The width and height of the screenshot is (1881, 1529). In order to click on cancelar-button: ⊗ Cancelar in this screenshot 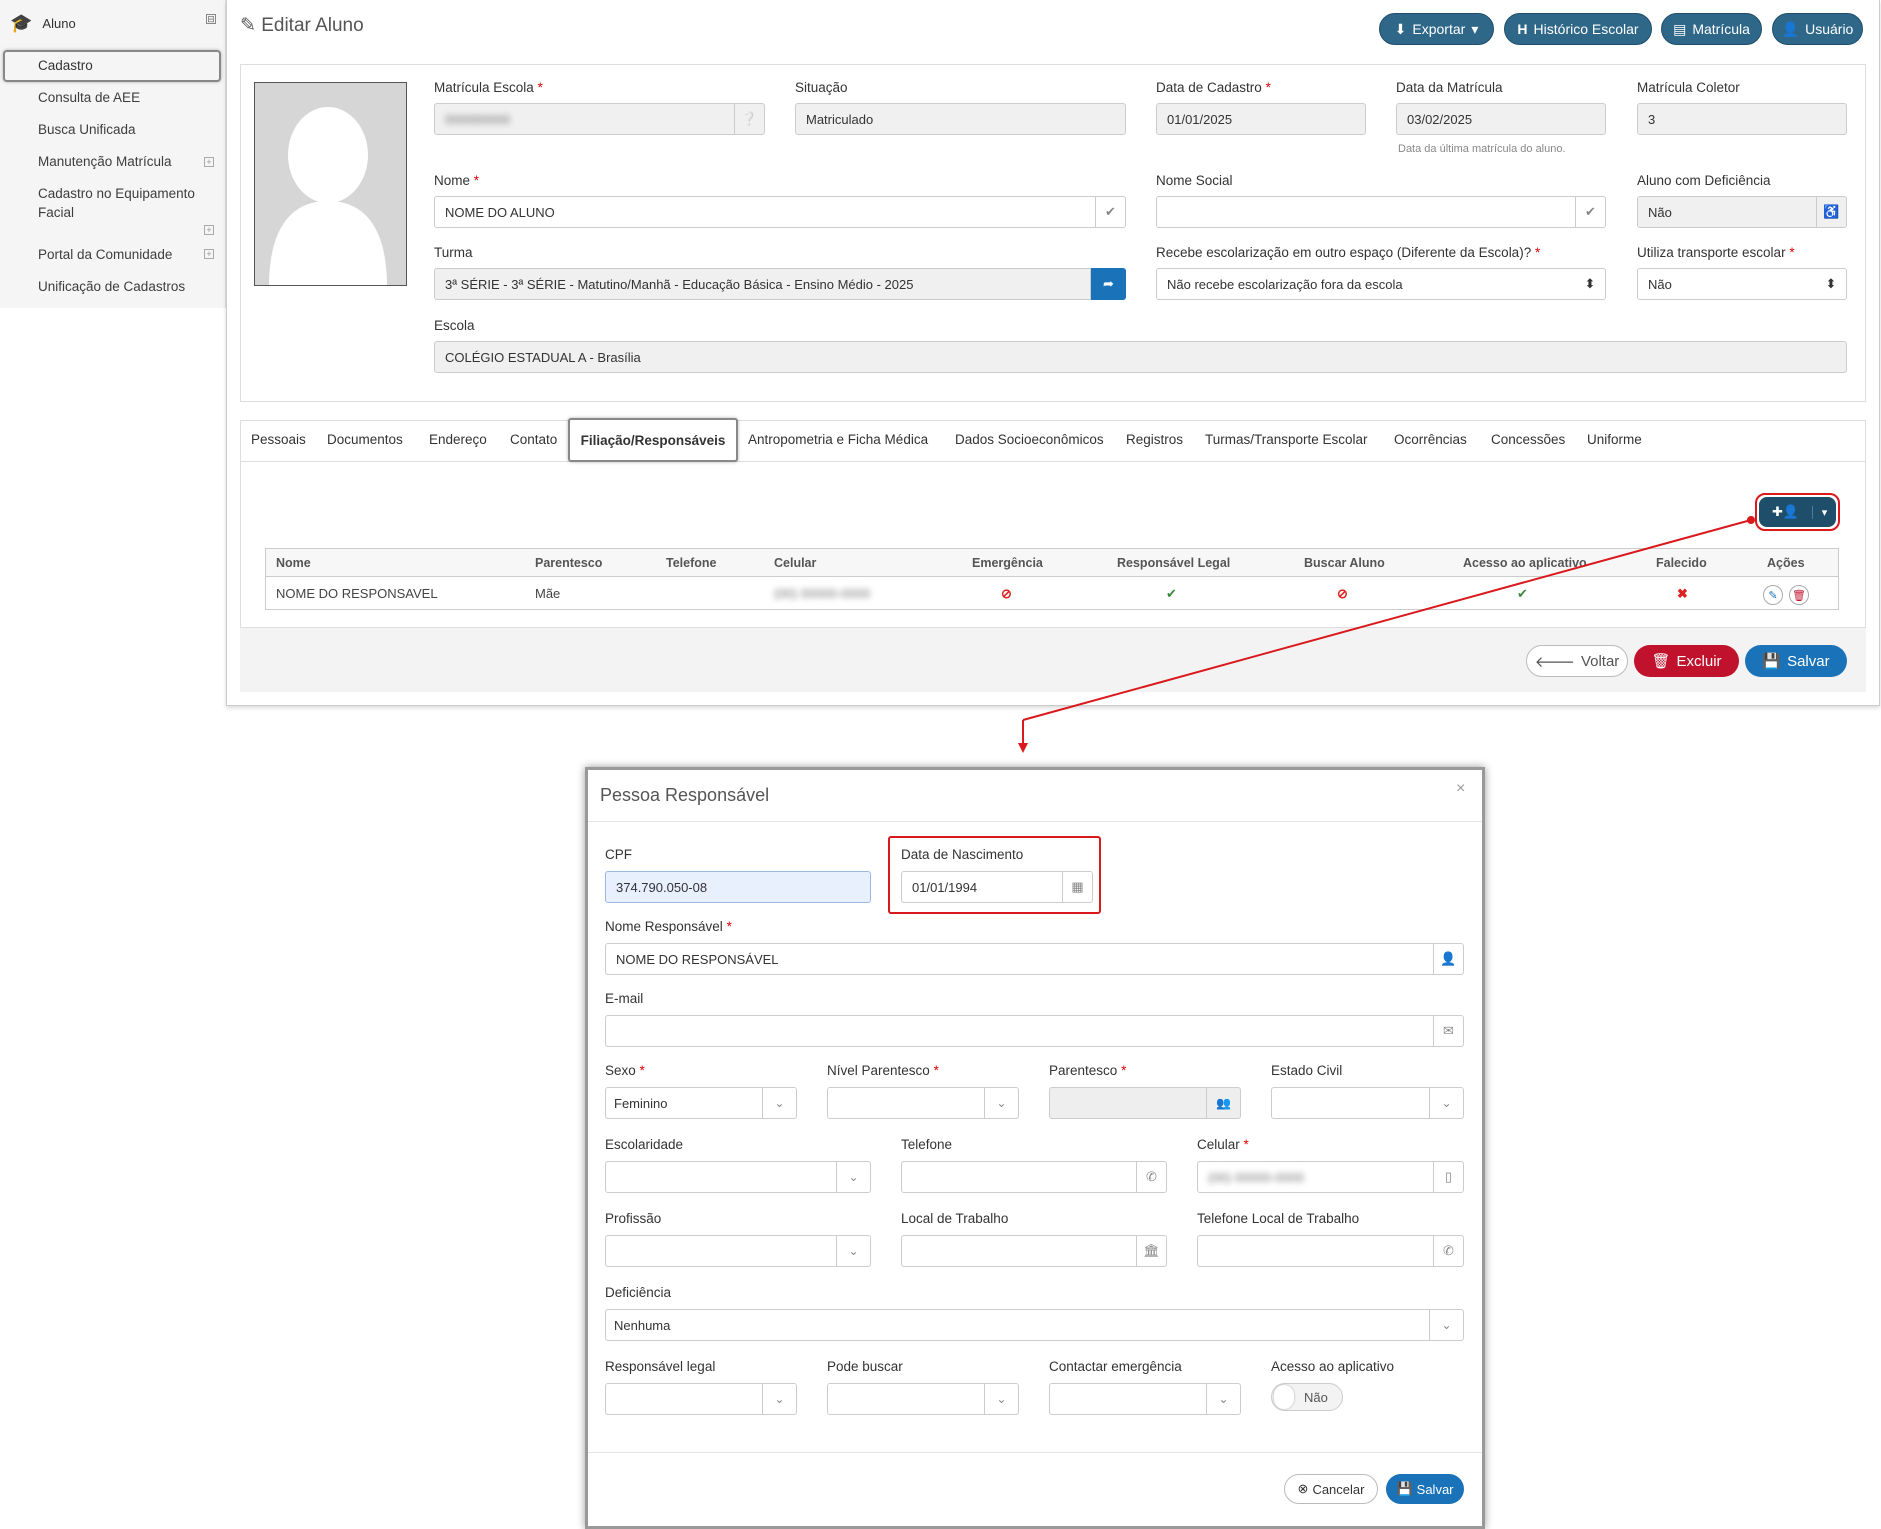, I will do `click(1331, 1489)`.